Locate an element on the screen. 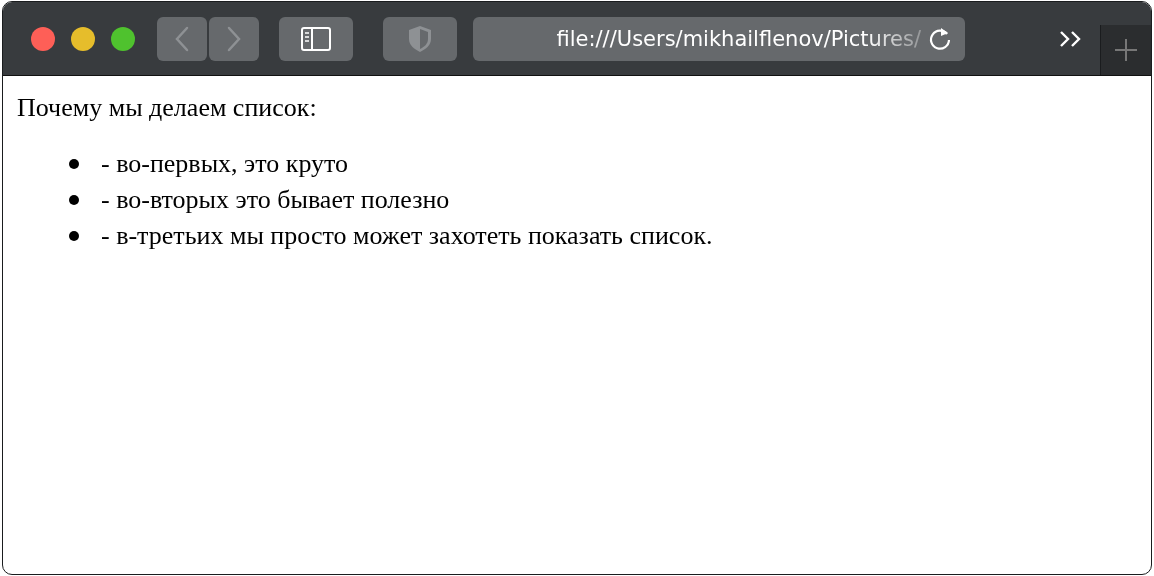 The height and width of the screenshot is (576, 1154). minimize-button is located at coordinates (83, 38).